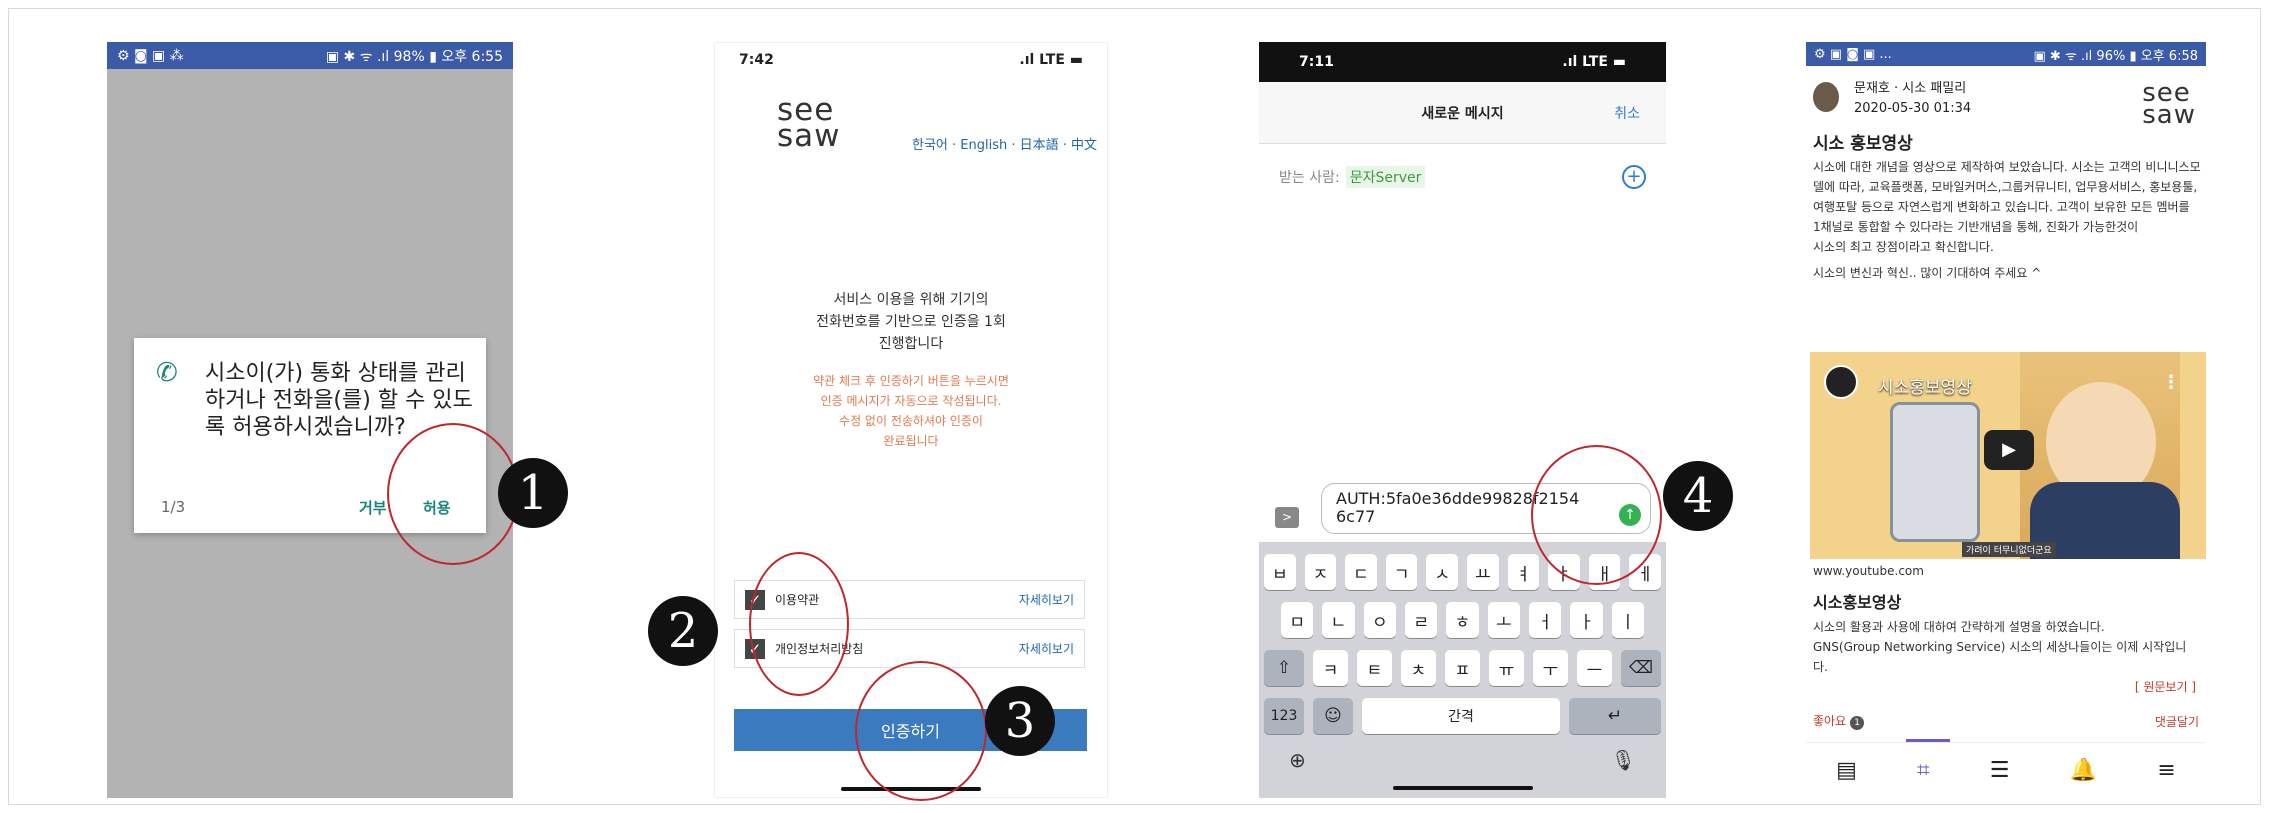  What do you see at coordinates (2009, 549) in the screenshot?
I see `video-caption: 가려이 터무니없더군요` at bounding box center [2009, 549].